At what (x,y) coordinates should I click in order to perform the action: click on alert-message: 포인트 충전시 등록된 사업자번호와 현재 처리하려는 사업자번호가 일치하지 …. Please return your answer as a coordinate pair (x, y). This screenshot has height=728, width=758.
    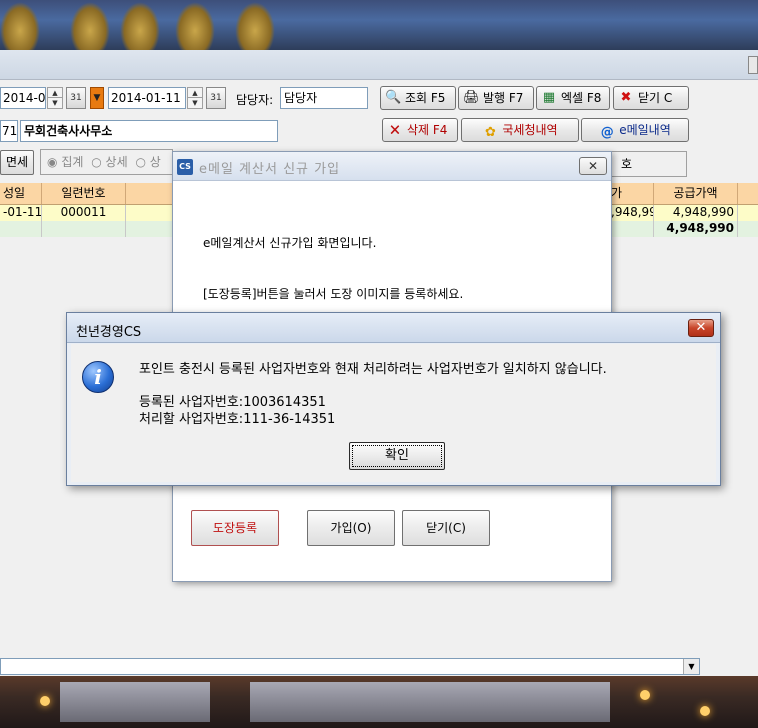
    Looking at the image, I should click on (373, 369).